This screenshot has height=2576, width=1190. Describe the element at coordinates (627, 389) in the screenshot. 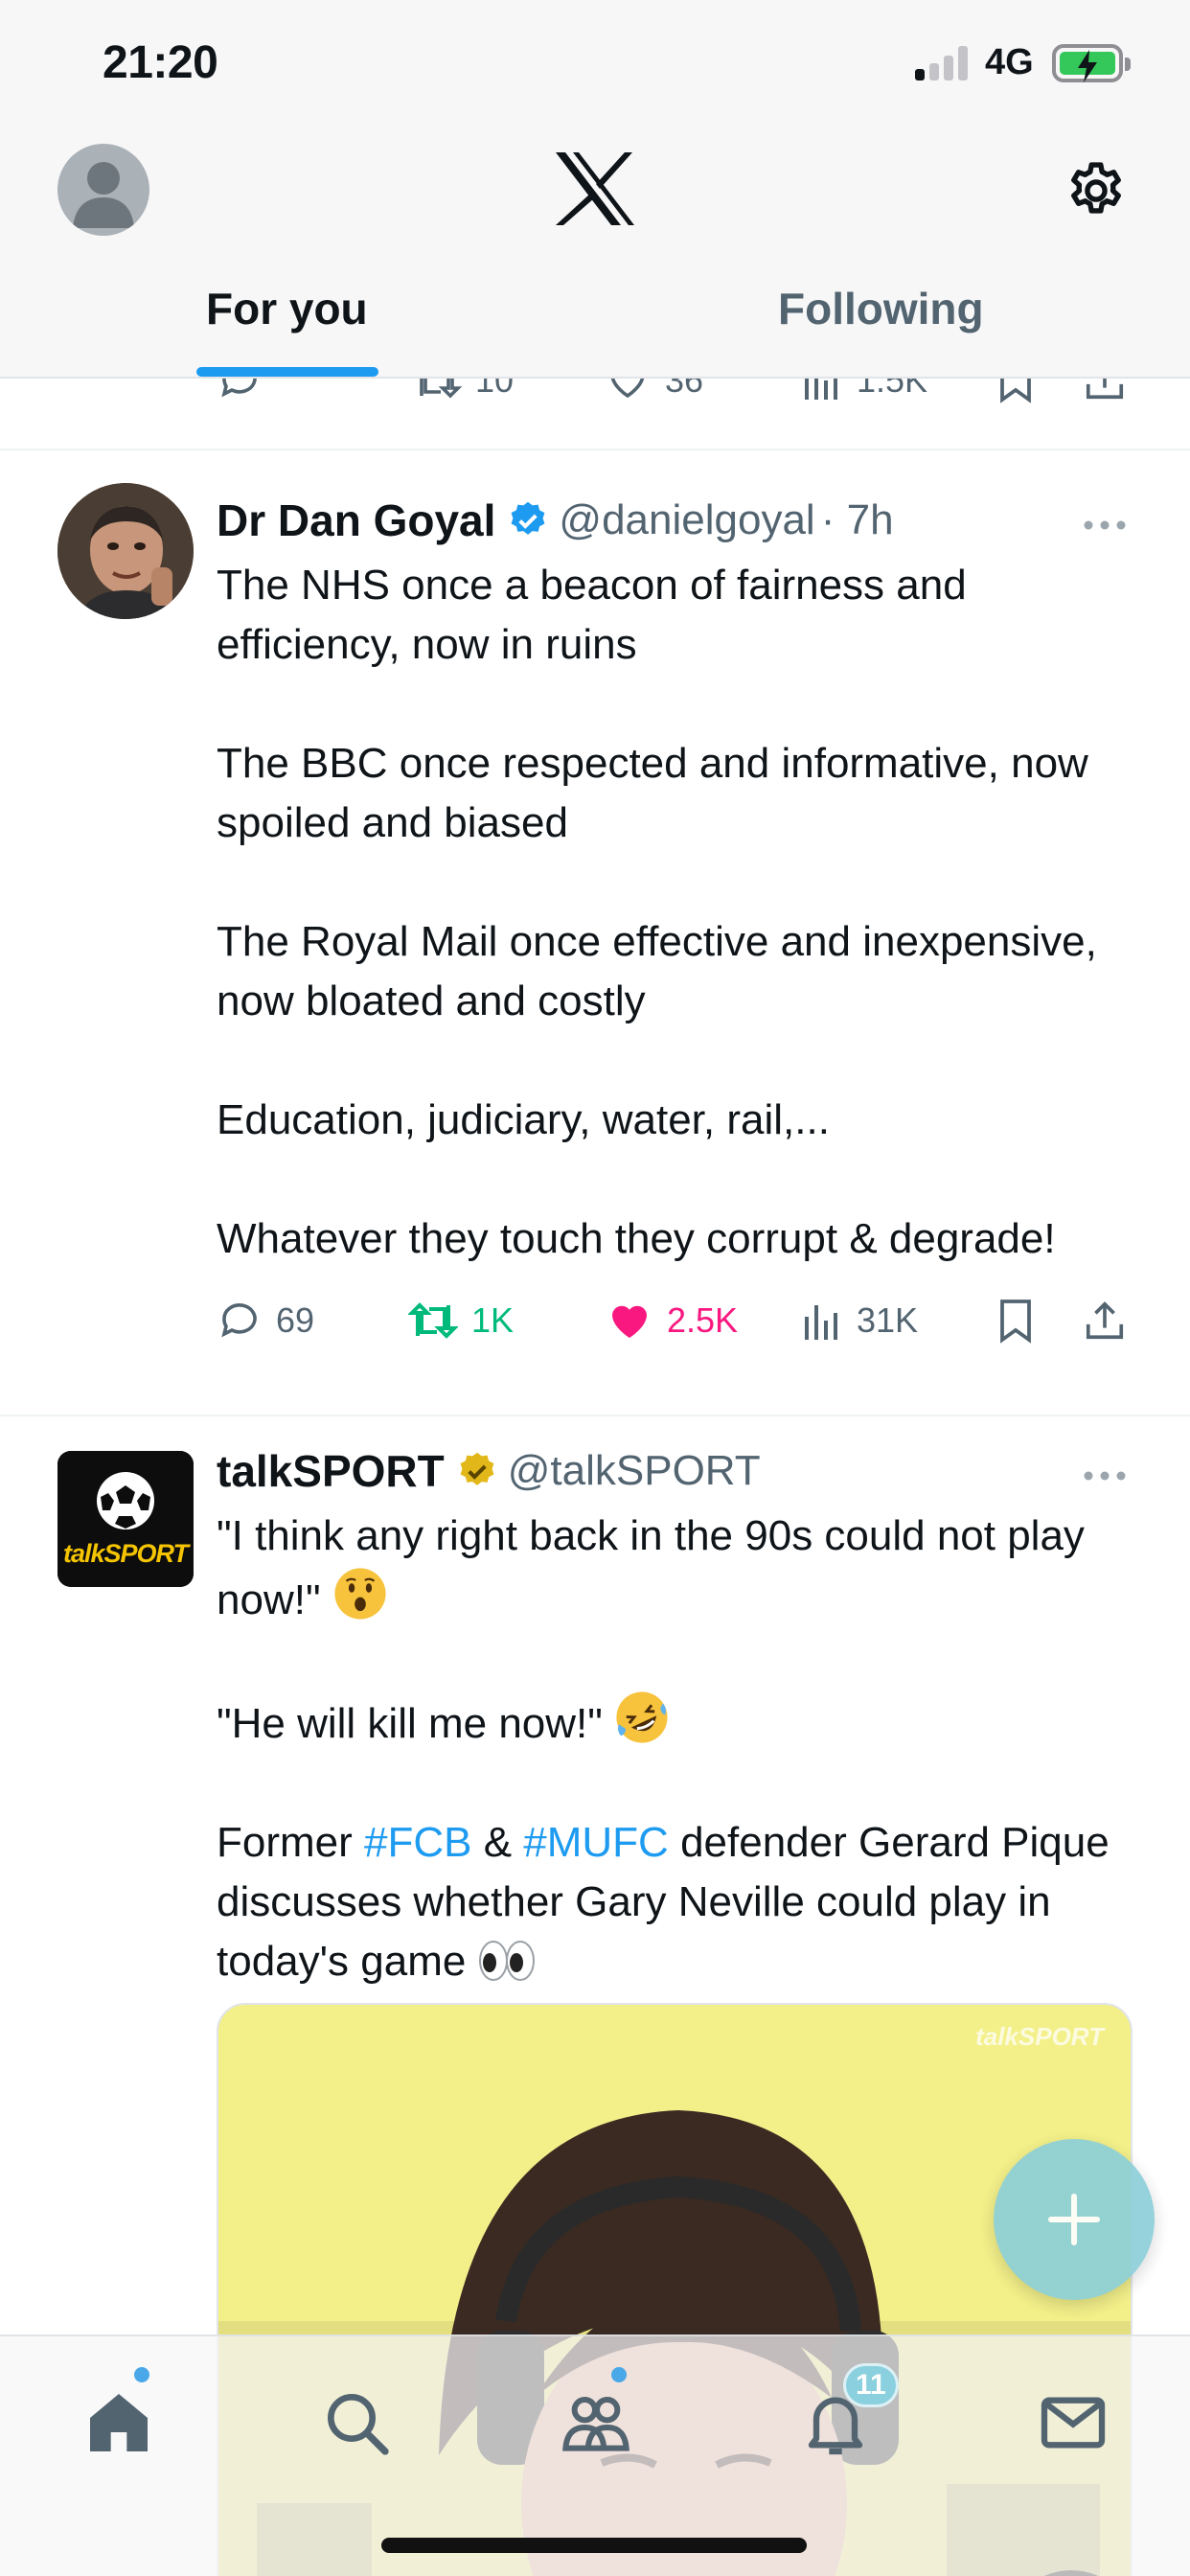

I see `heart-icon` at that location.